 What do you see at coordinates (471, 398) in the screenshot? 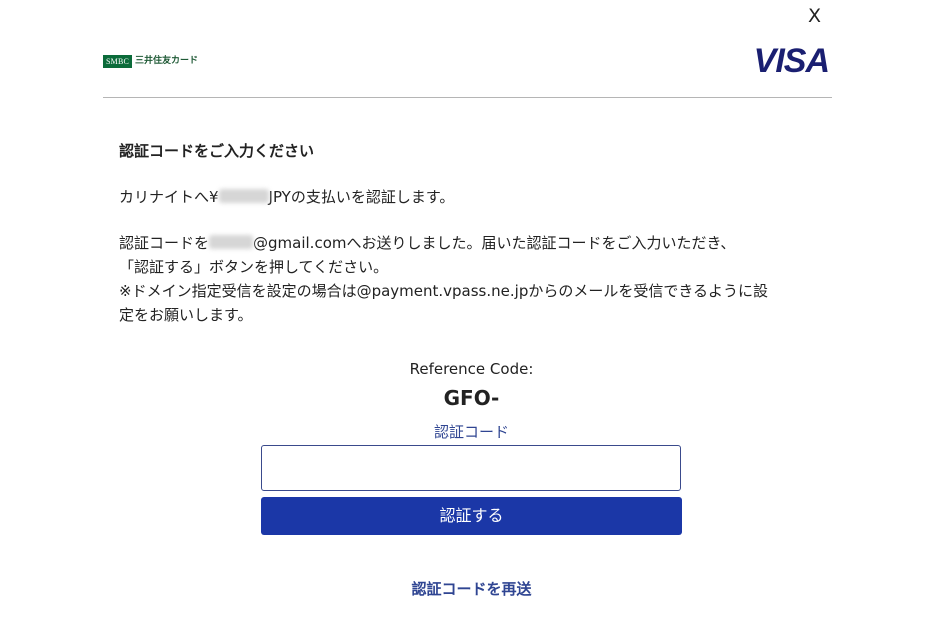
I see `reference-code-value: GFO-` at bounding box center [471, 398].